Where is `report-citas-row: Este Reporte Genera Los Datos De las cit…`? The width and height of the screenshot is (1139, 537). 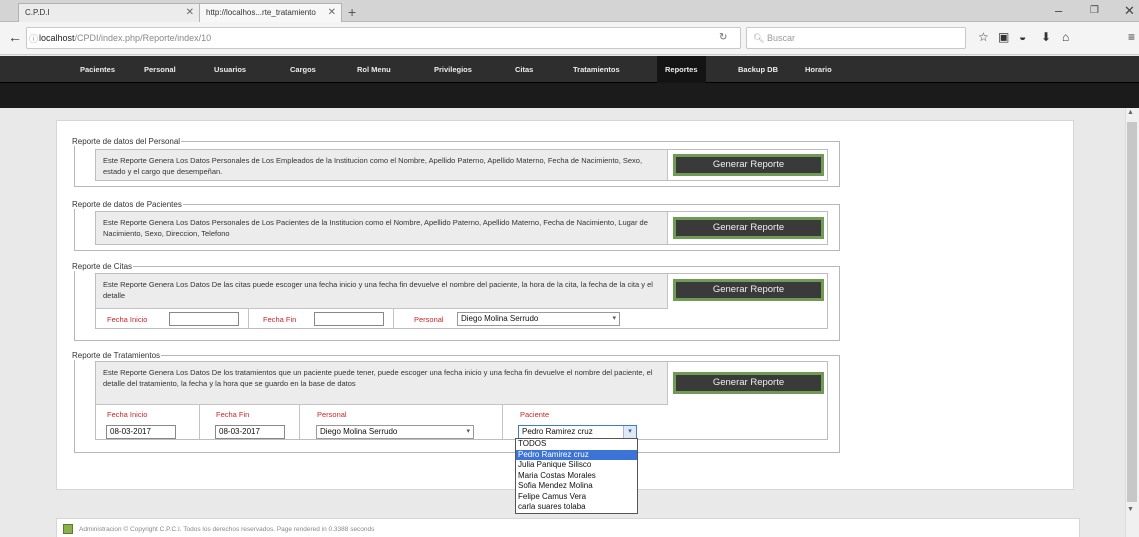
report-citas-row: Este Reporte Genera Los Datos De las cit… is located at coordinates (461, 301).